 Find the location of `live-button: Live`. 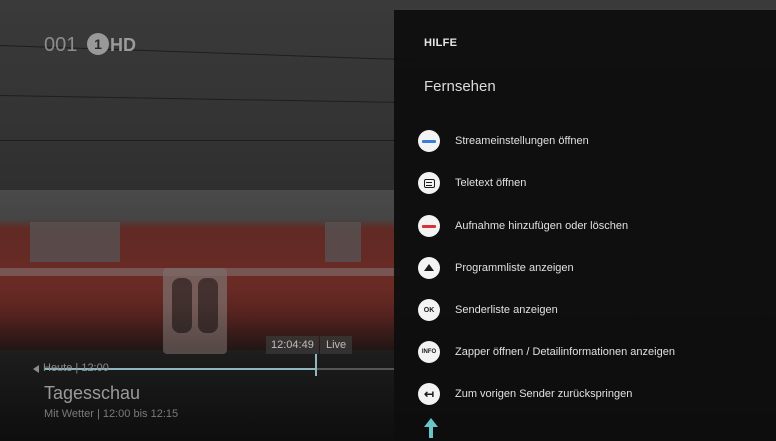

live-button: Live is located at coordinates (336, 345).